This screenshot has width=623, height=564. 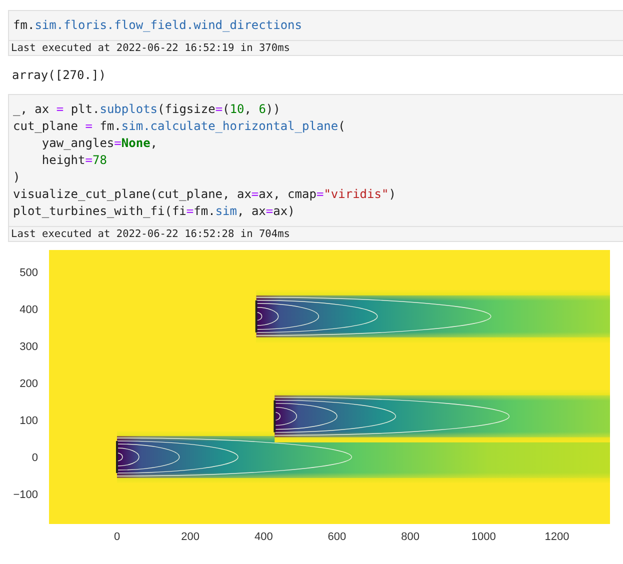 What do you see at coordinates (29, 421) in the screenshot?
I see `y-tick-label: 100` at bounding box center [29, 421].